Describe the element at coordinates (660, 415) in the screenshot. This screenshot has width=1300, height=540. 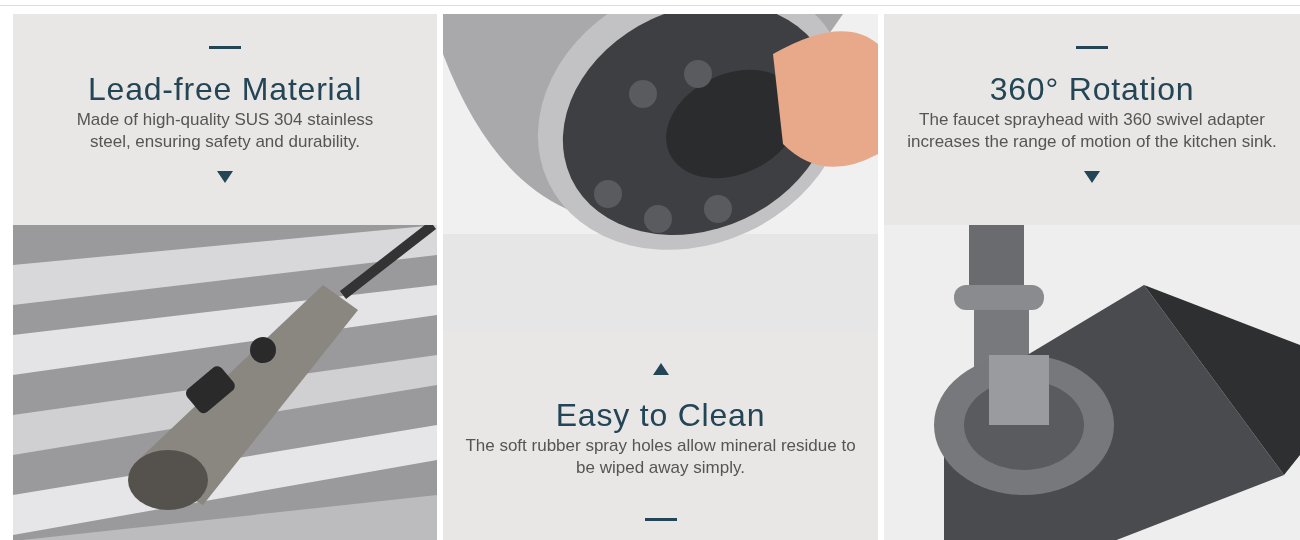
I see `feature-title: Easy to Clean` at that location.